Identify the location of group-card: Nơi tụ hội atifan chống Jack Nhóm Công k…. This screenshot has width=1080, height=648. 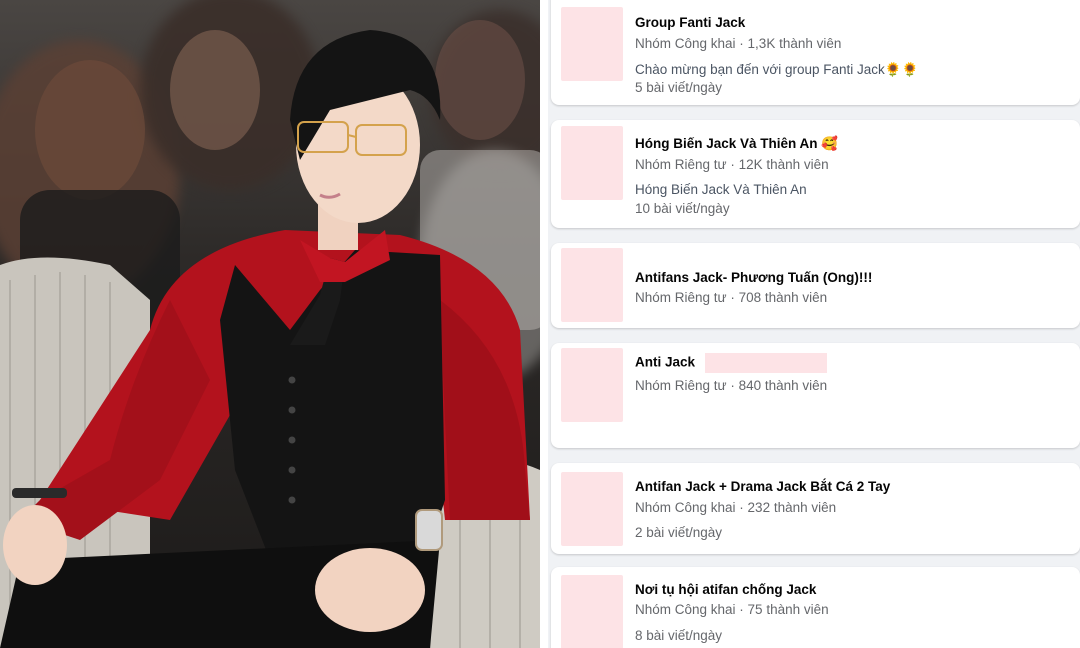
(815, 607).